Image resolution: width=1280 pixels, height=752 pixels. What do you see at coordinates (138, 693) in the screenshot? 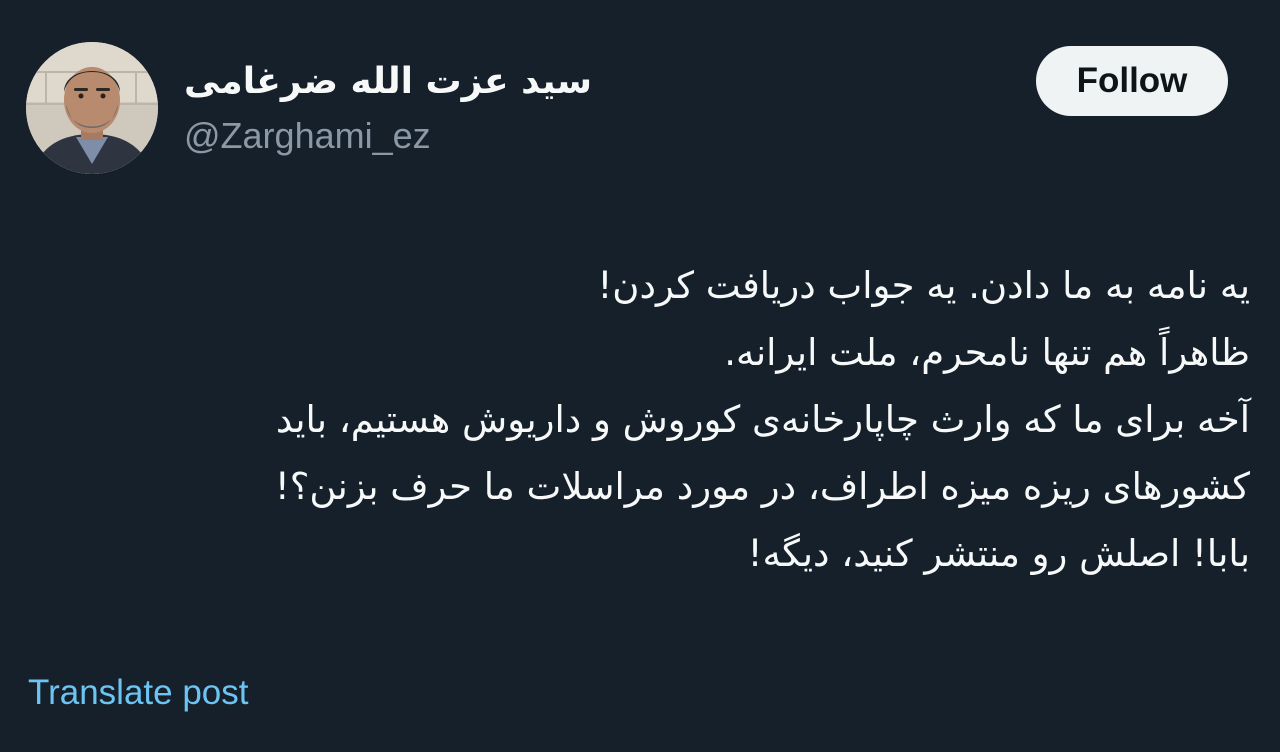
I see `translate-post-link: Translate post` at bounding box center [138, 693].